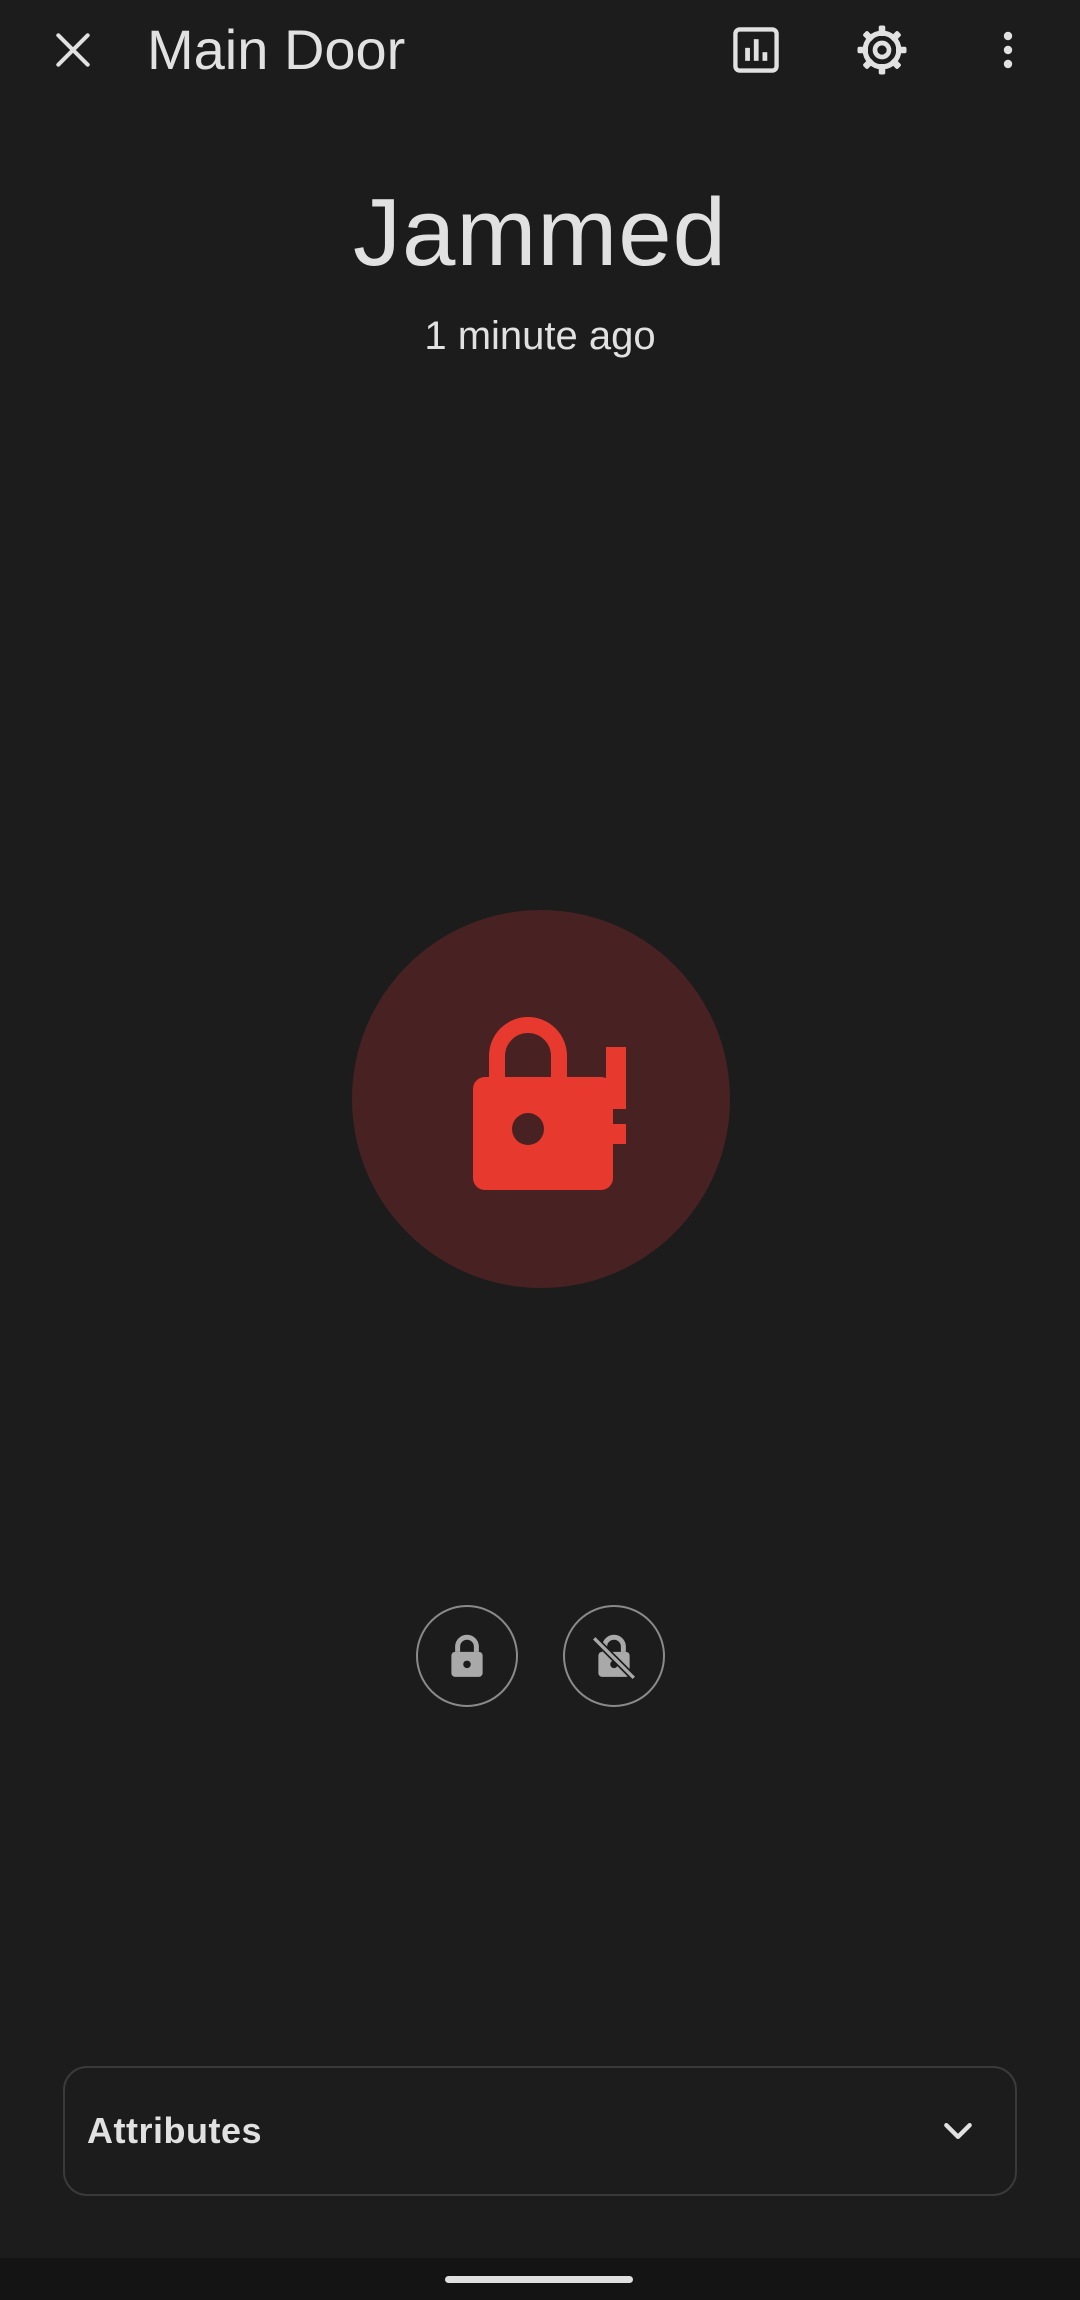  I want to click on lock-status-control, so click(541, 1099).